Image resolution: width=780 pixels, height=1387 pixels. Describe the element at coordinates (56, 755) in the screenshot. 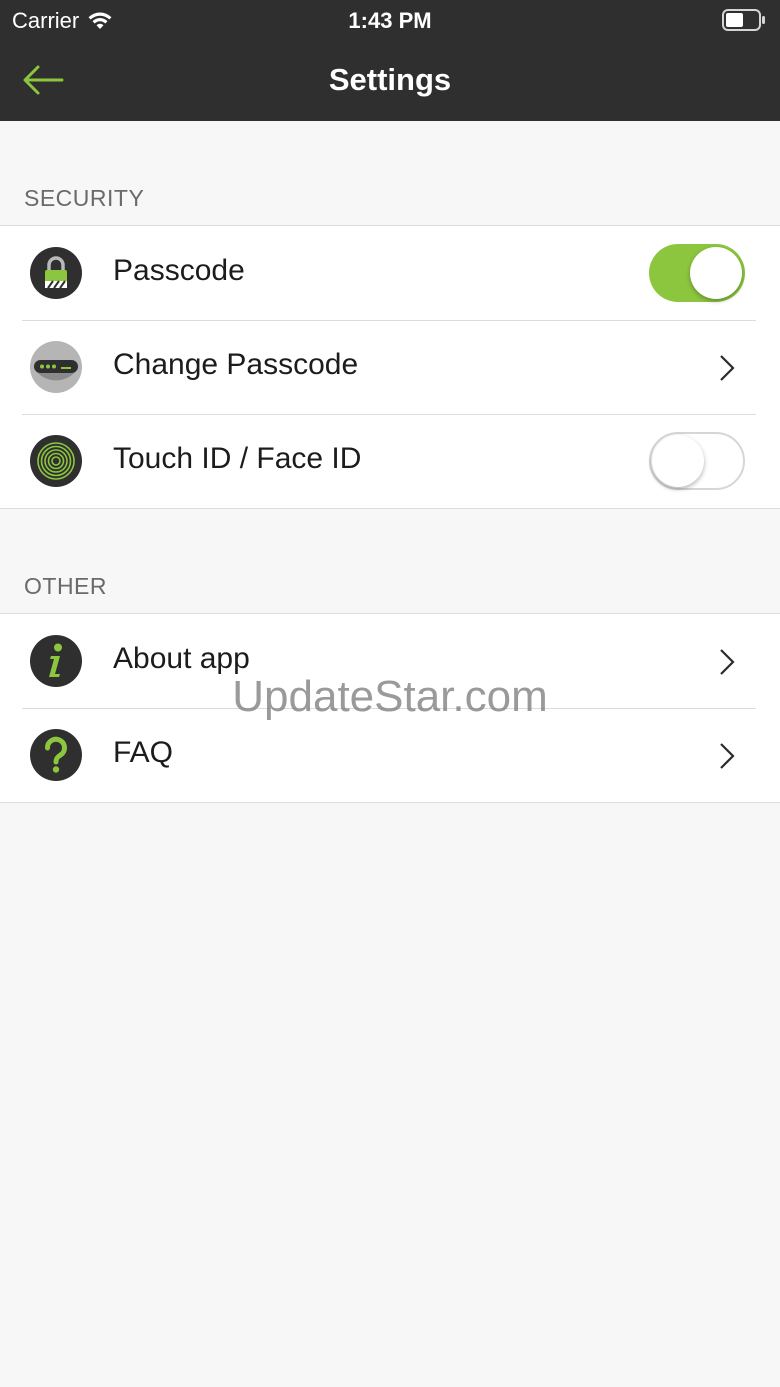

I see `question-icon` at that location.